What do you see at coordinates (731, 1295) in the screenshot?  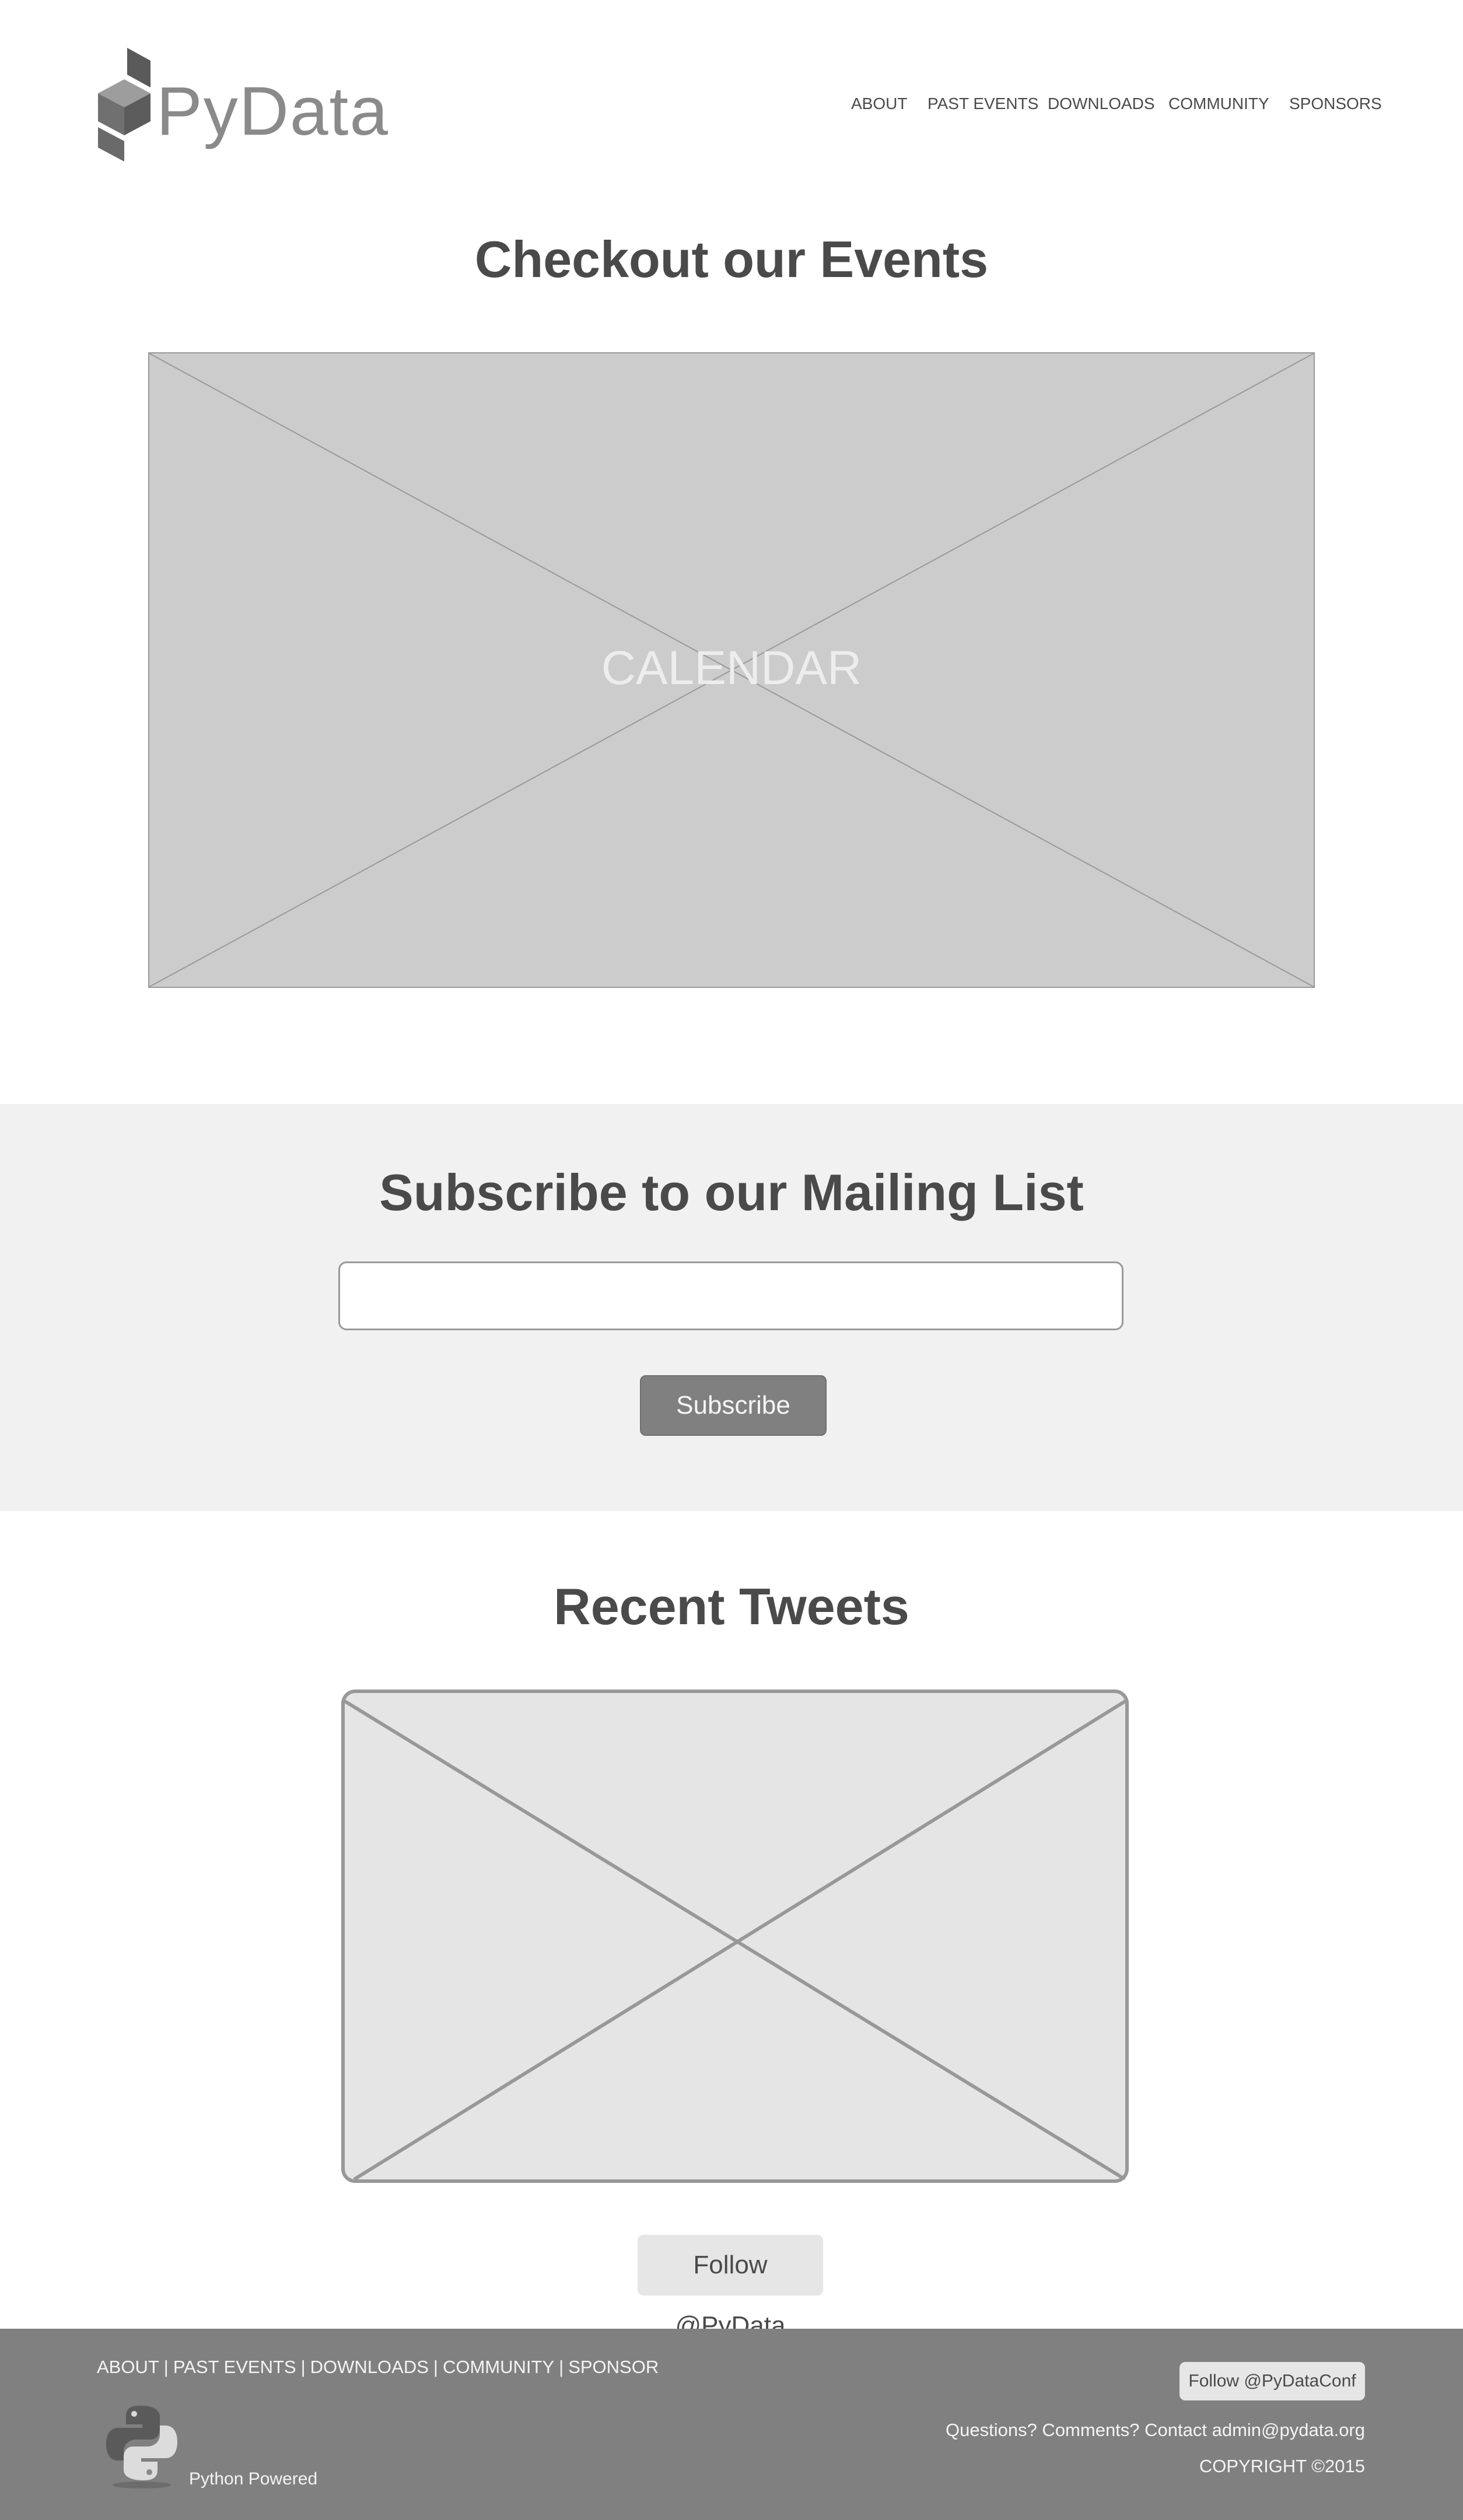 I see `email-field` at bounding box center [731, 1295].